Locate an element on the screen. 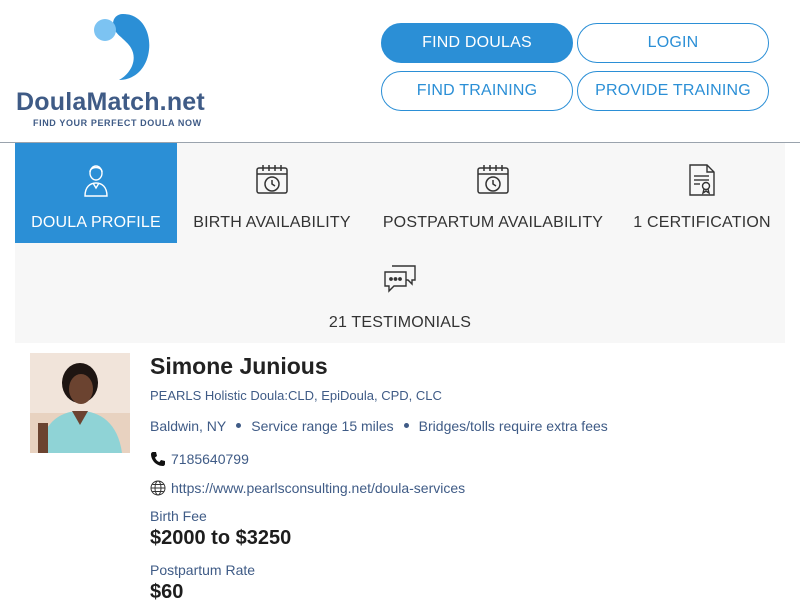  tab-testimonials: 21 TESTIMONIALS is located at coordinates (400, 293).